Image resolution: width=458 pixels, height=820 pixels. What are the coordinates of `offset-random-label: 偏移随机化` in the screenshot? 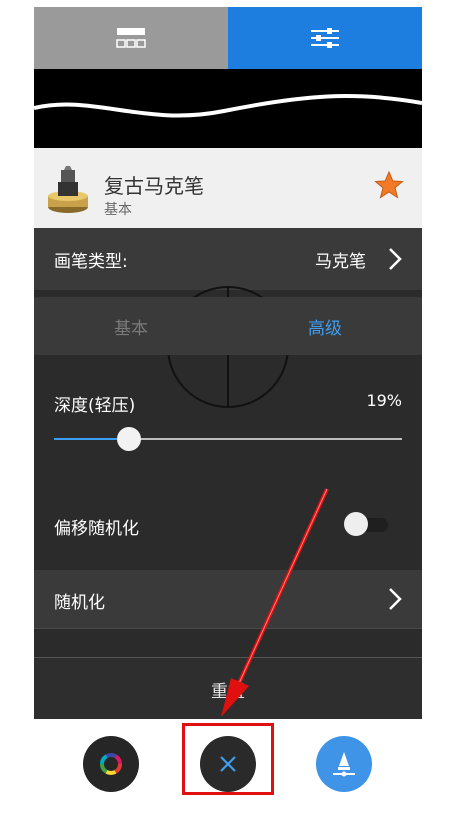 It's located at (96, 529).